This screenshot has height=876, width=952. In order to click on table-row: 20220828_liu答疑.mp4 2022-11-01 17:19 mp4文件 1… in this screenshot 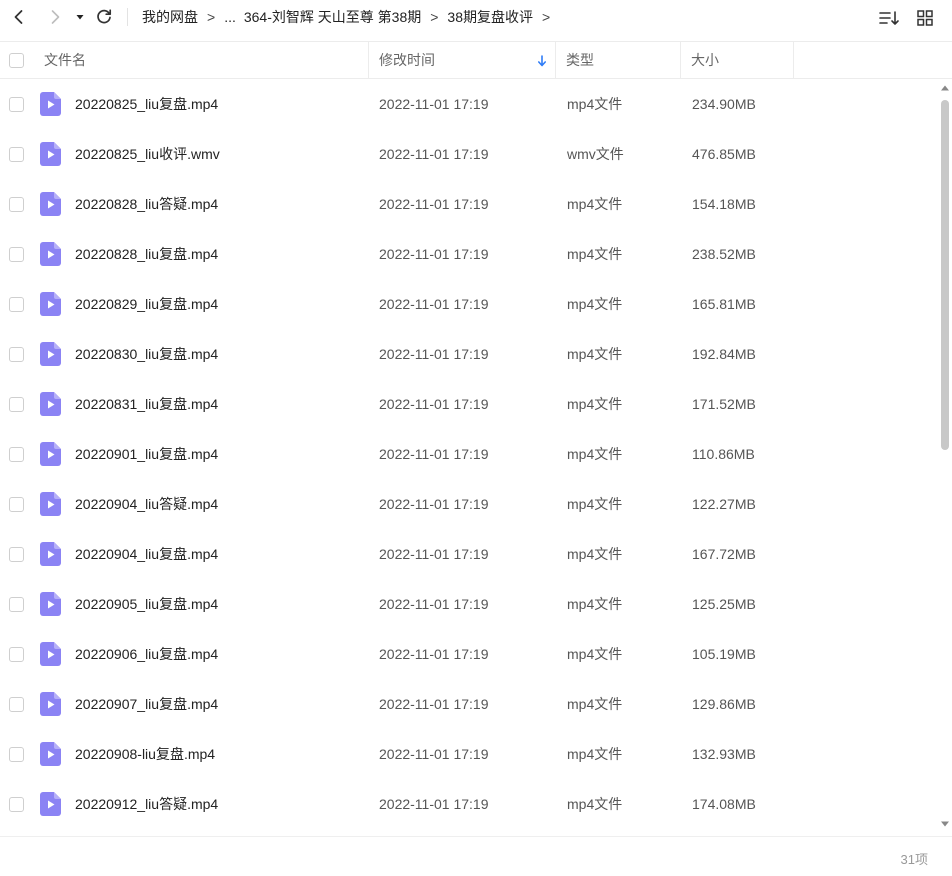, I will do `click(468, 204)`.